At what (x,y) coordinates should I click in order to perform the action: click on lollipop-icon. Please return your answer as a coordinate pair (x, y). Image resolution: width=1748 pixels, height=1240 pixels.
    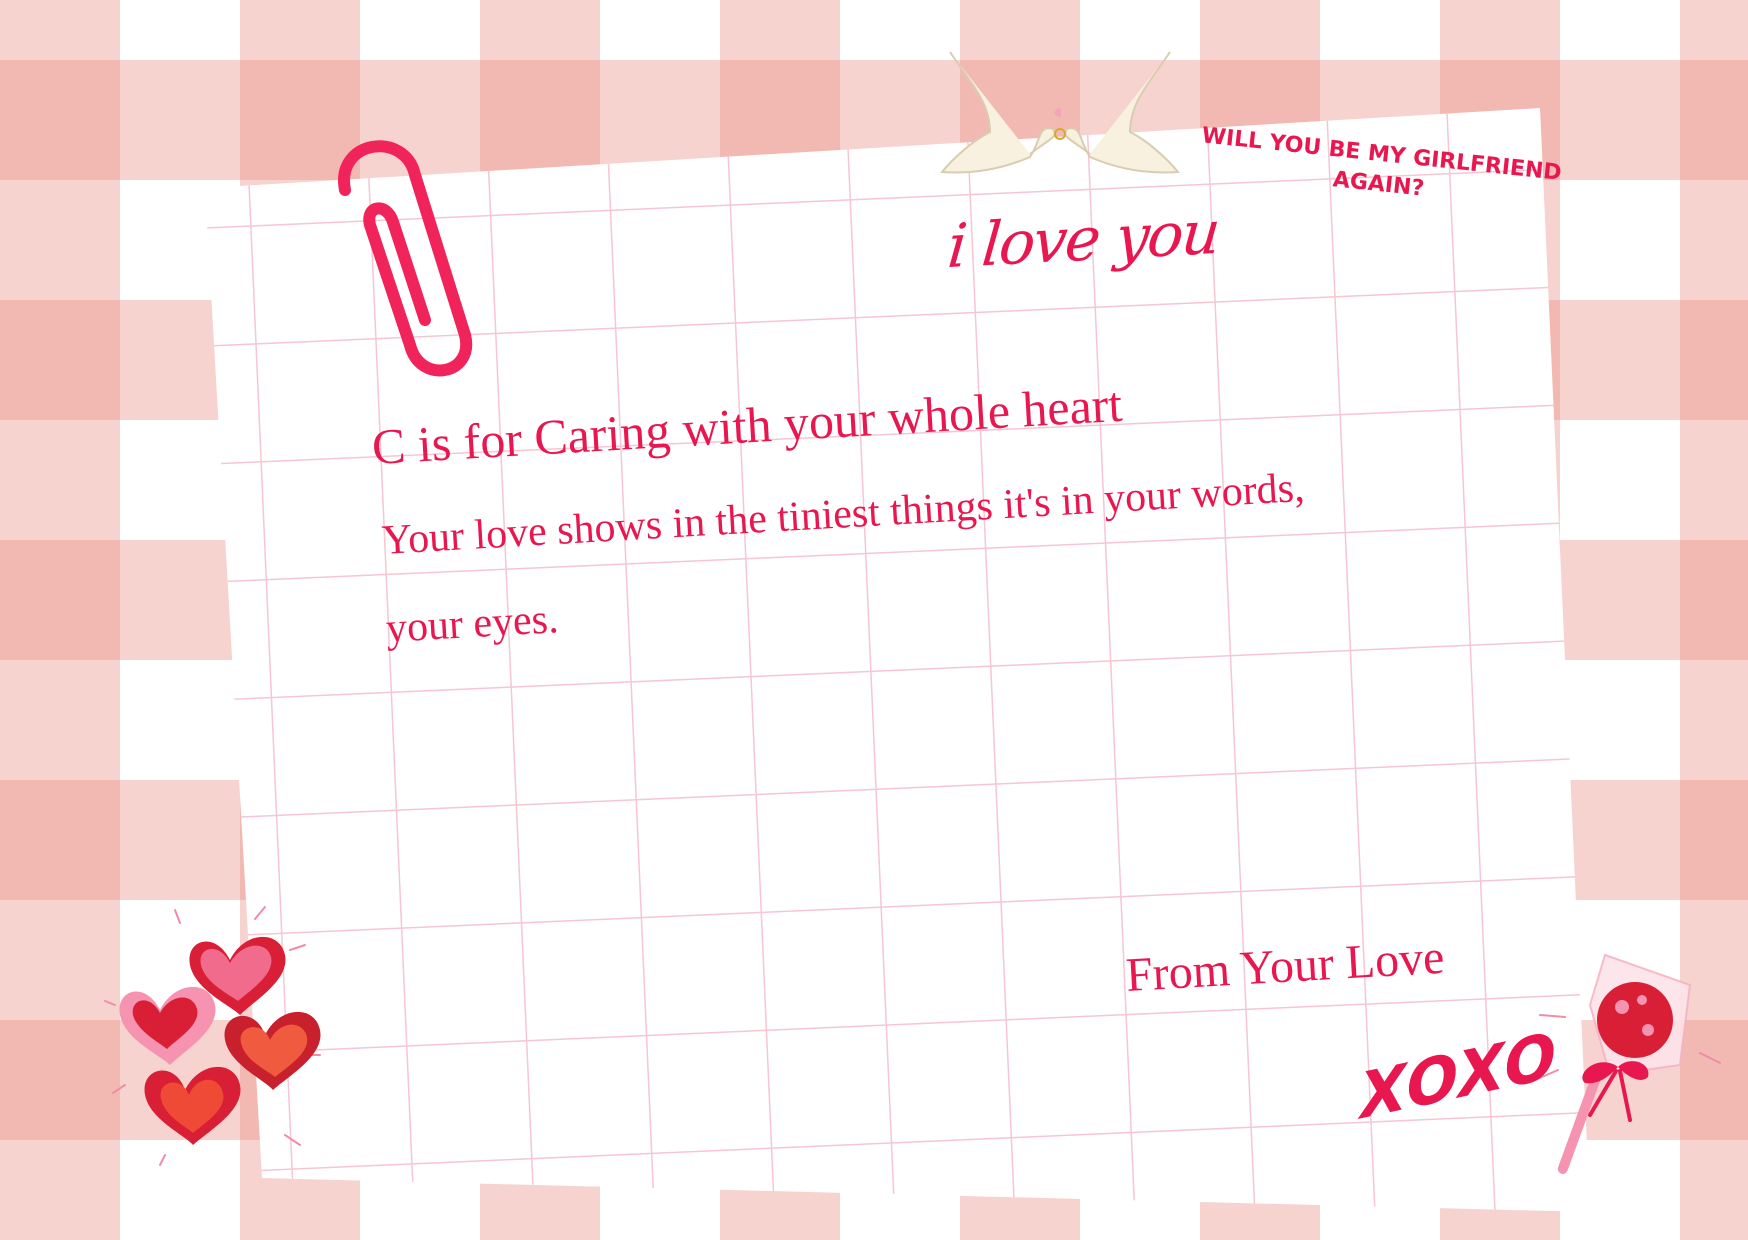
    Looking at the image, I should click on (1627, 1063).